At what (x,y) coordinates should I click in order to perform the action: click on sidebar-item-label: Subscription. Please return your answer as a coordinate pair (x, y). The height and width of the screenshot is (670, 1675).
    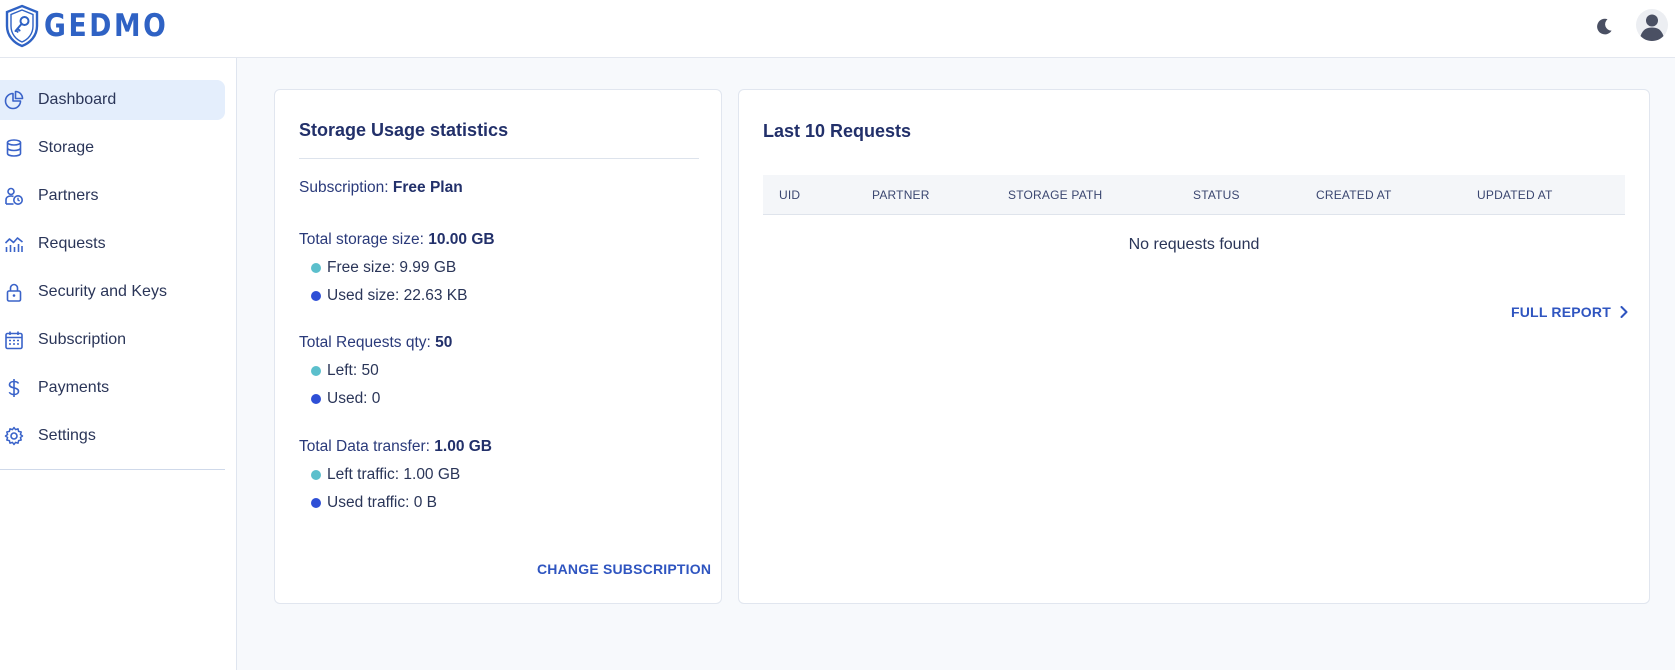
    Looking at the image, I should click on (82, 339).